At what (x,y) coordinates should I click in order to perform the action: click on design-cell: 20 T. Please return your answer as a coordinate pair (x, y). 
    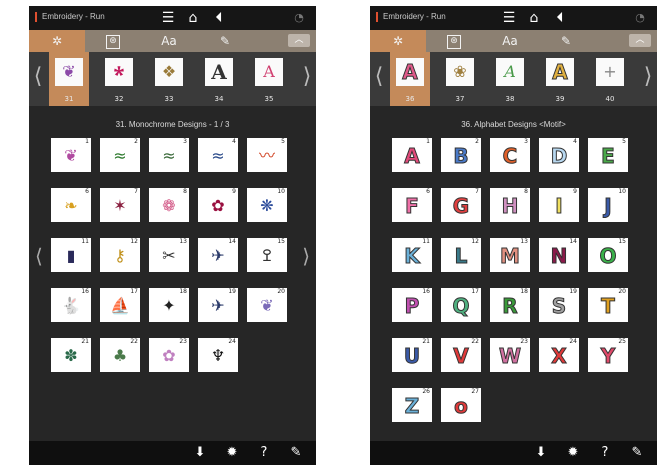
    Looking at the image, I should click on (608, 305).